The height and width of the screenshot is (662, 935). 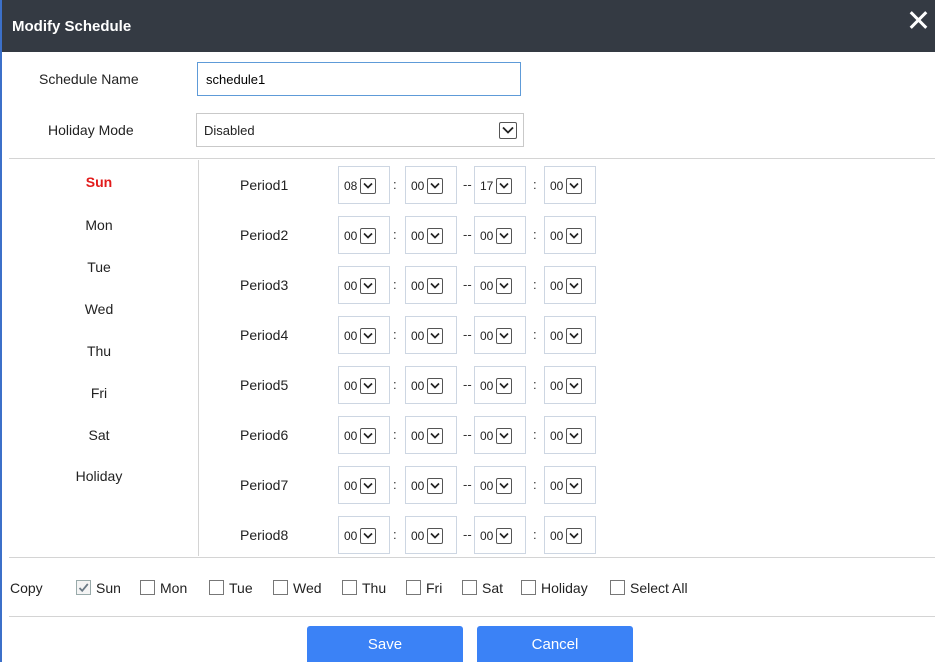 I want to click on period7-start-hour-select: 00, so click(x=364, y=485).